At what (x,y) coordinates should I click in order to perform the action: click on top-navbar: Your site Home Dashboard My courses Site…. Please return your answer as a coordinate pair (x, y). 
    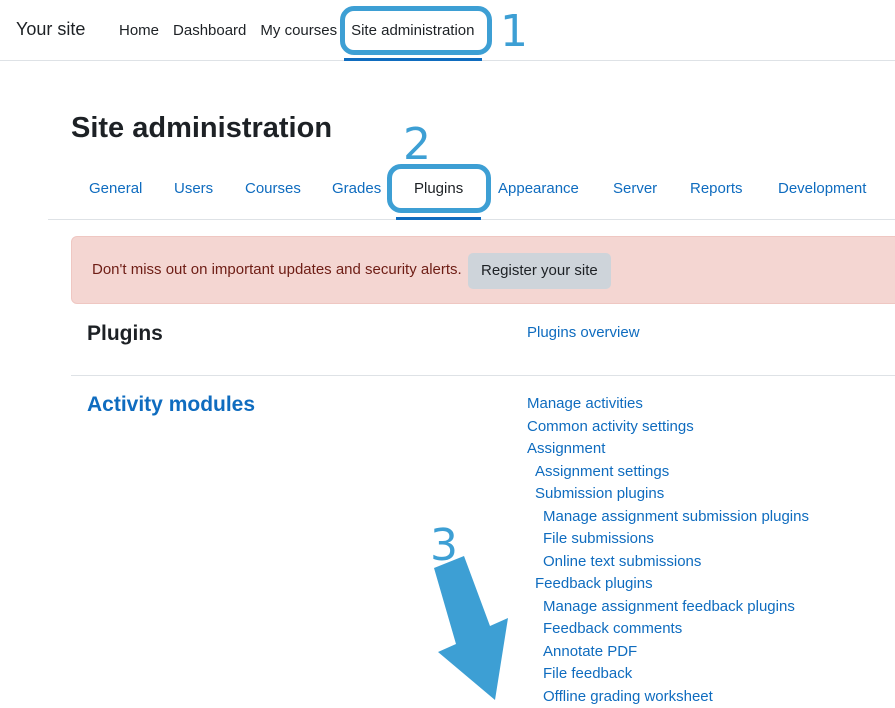
    Looking at the image, I should click on (447, 30).